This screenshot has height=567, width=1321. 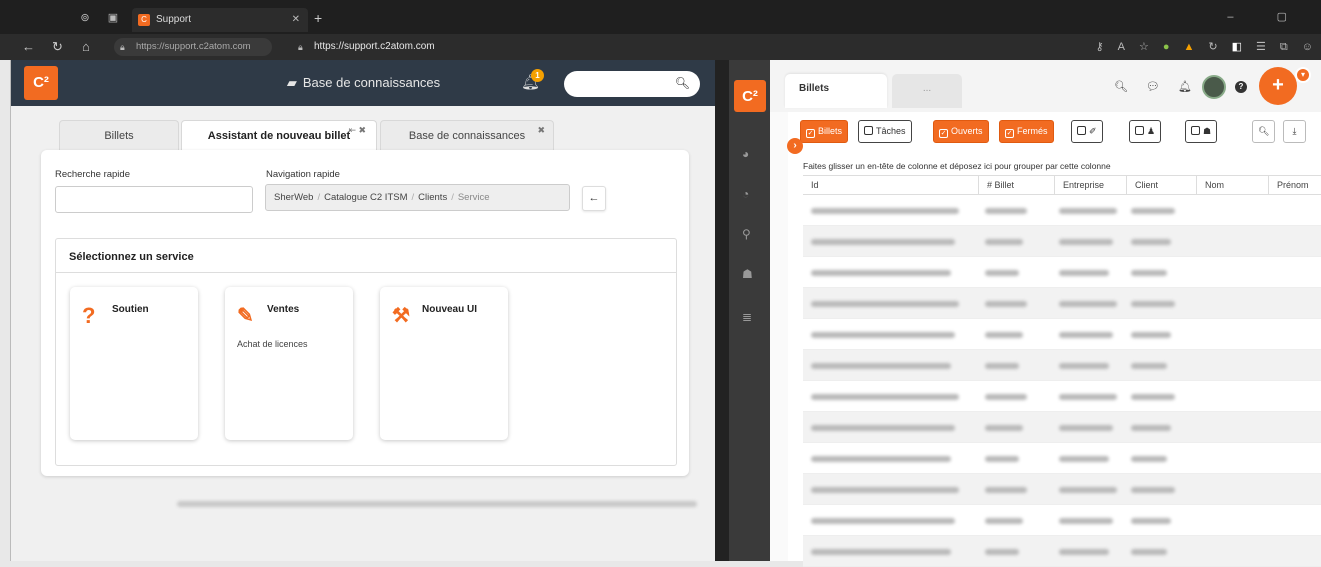 I want to click on filter-user: ♟, so click(x=1145, y=131).